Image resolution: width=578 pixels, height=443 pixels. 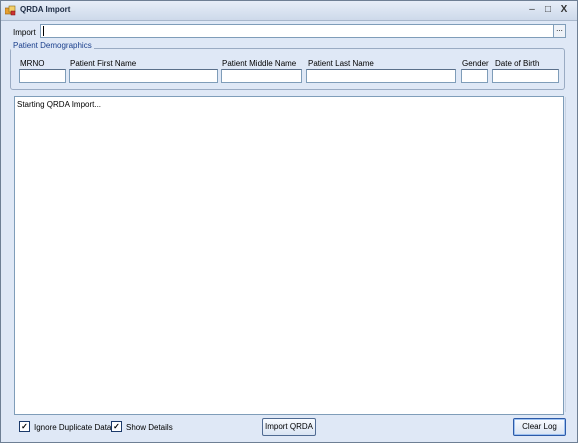 I want to click on mrno-label: MRNO, so click(x=32, y=63).